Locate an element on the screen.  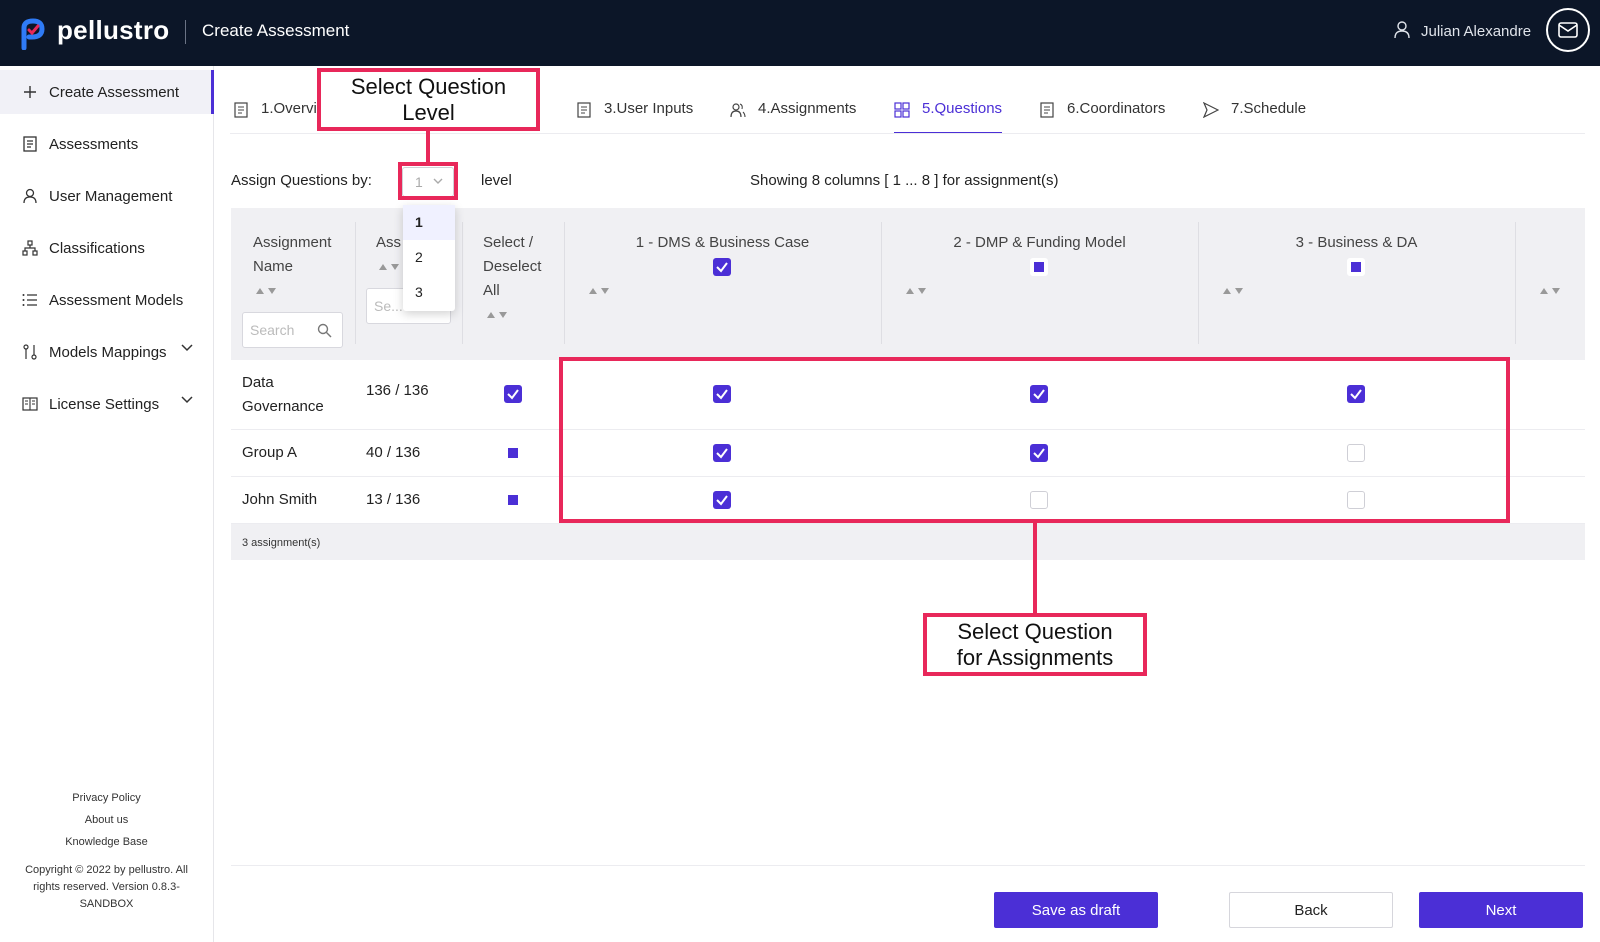
header-checkbox-col2 is located at coordinates (1039, 267).